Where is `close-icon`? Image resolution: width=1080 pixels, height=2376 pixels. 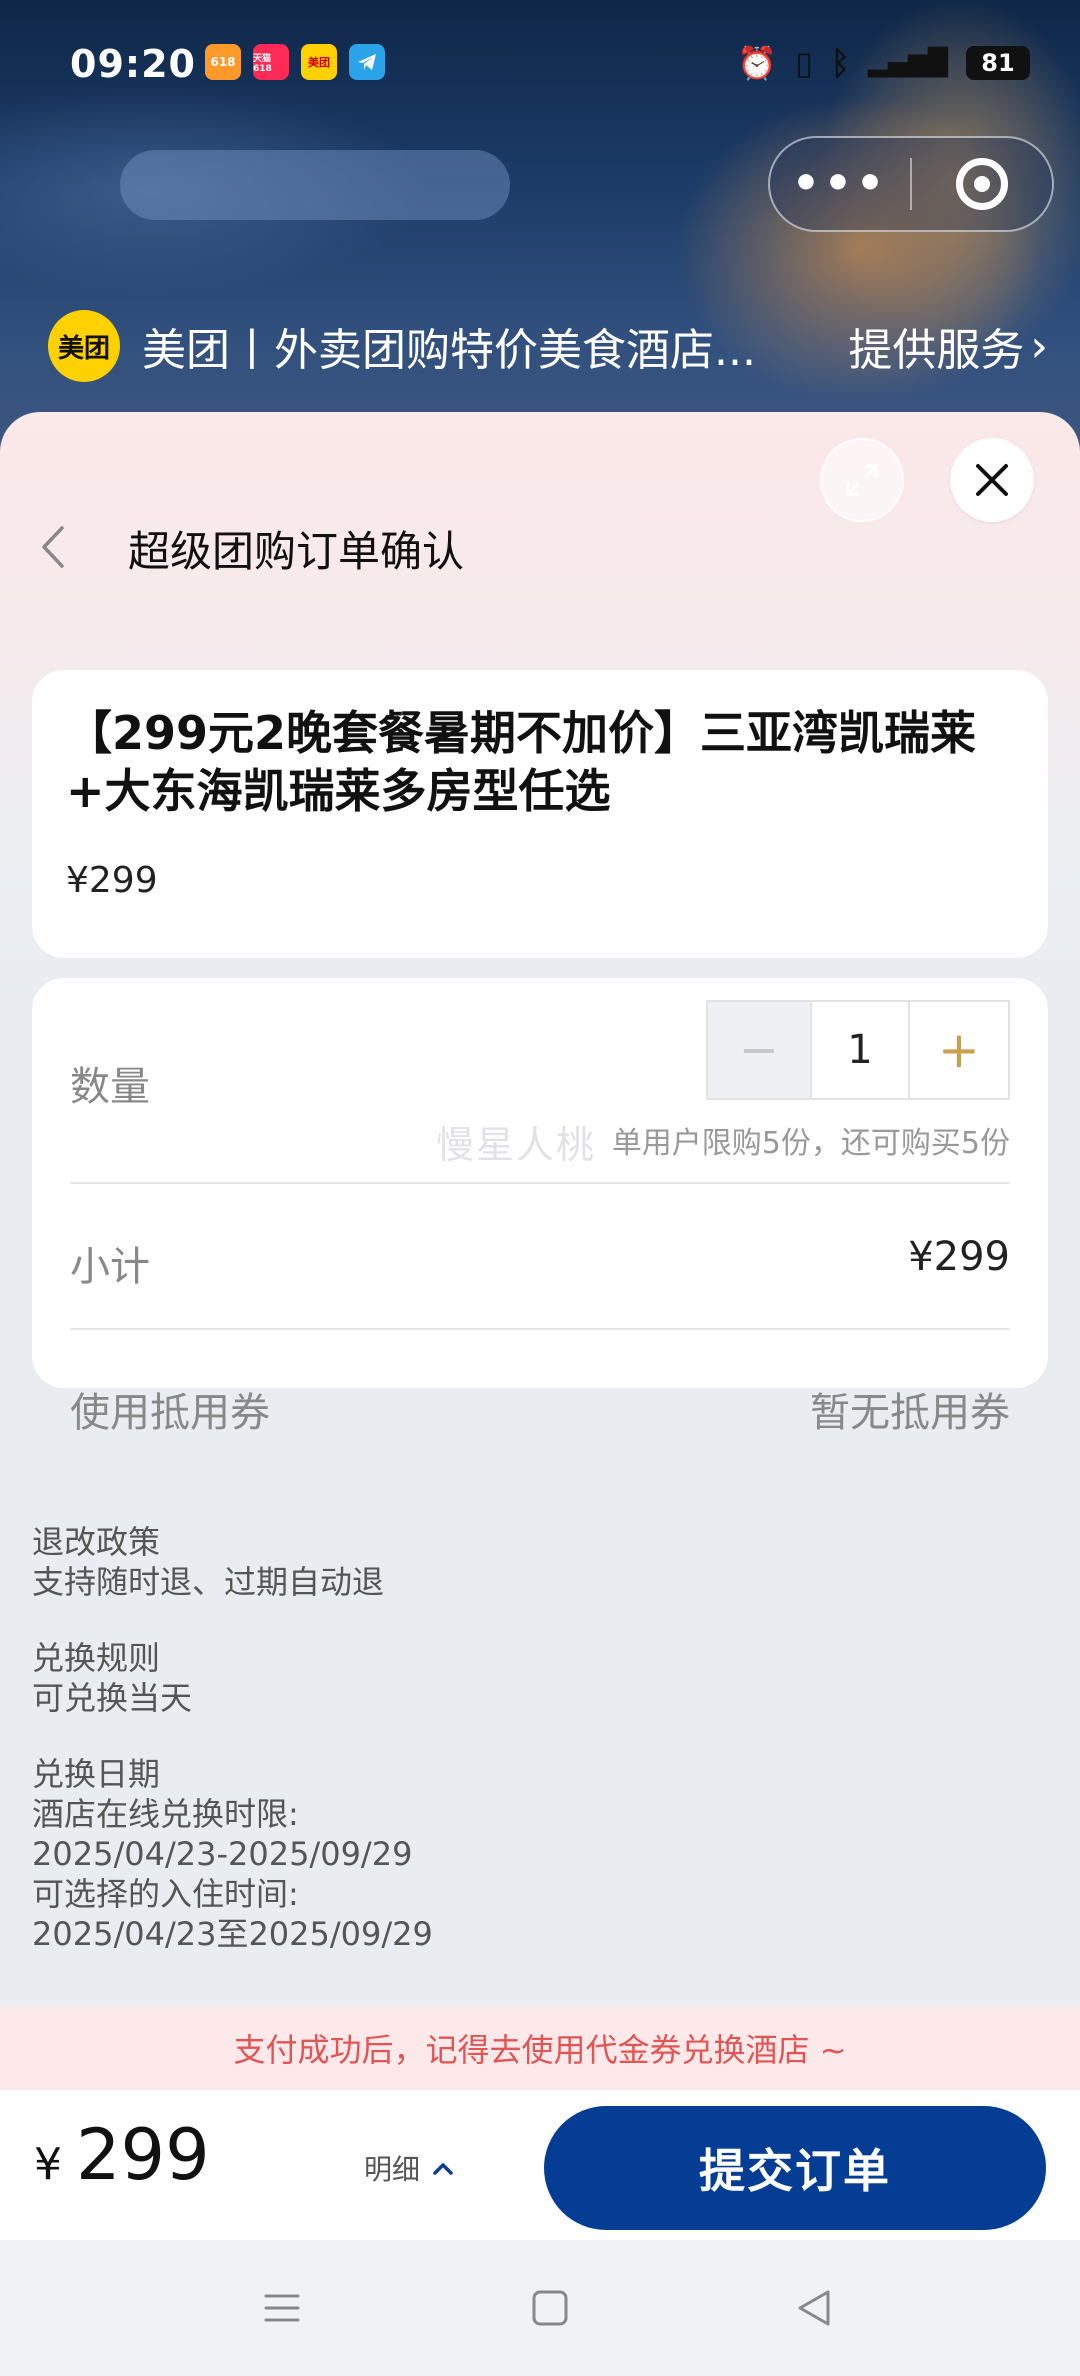
close-icon is located at coordinates (992, 480).